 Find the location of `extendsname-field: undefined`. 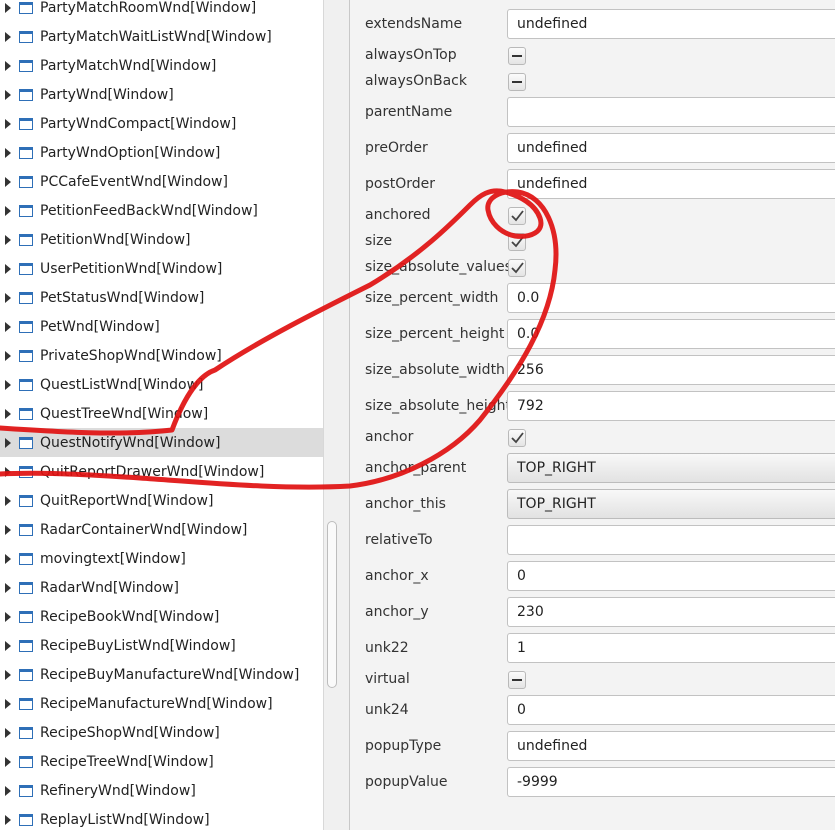

extendsname-field: undefined is located at coordinates (671, 24).